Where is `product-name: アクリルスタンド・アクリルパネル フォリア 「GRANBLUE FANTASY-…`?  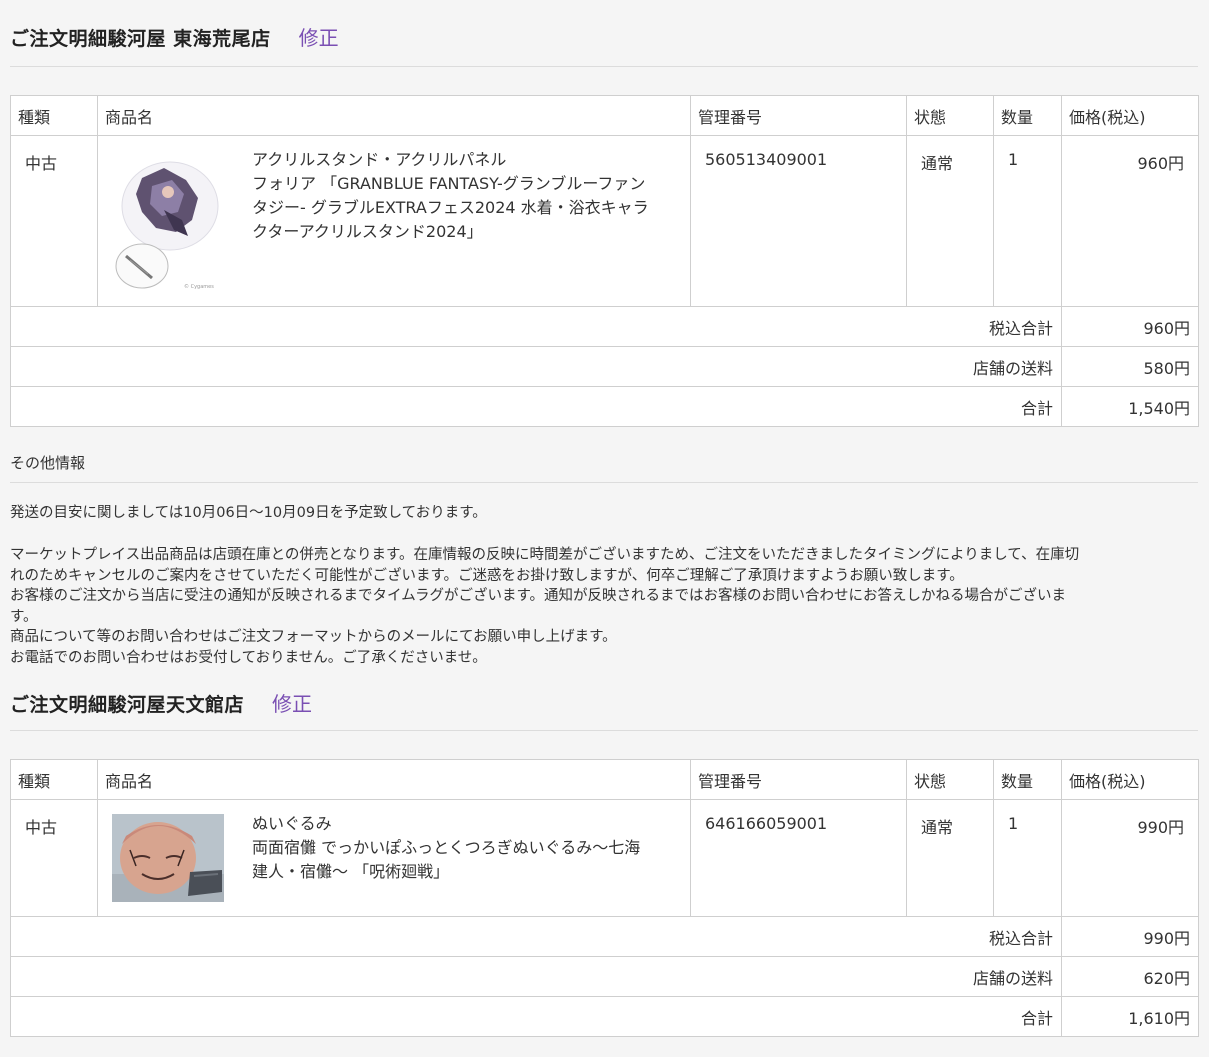
product-name: アクリルスタンド・アクリルパネル フォリア 「GRANBLUE FANTASY-… is located at coordinates (450, 220).